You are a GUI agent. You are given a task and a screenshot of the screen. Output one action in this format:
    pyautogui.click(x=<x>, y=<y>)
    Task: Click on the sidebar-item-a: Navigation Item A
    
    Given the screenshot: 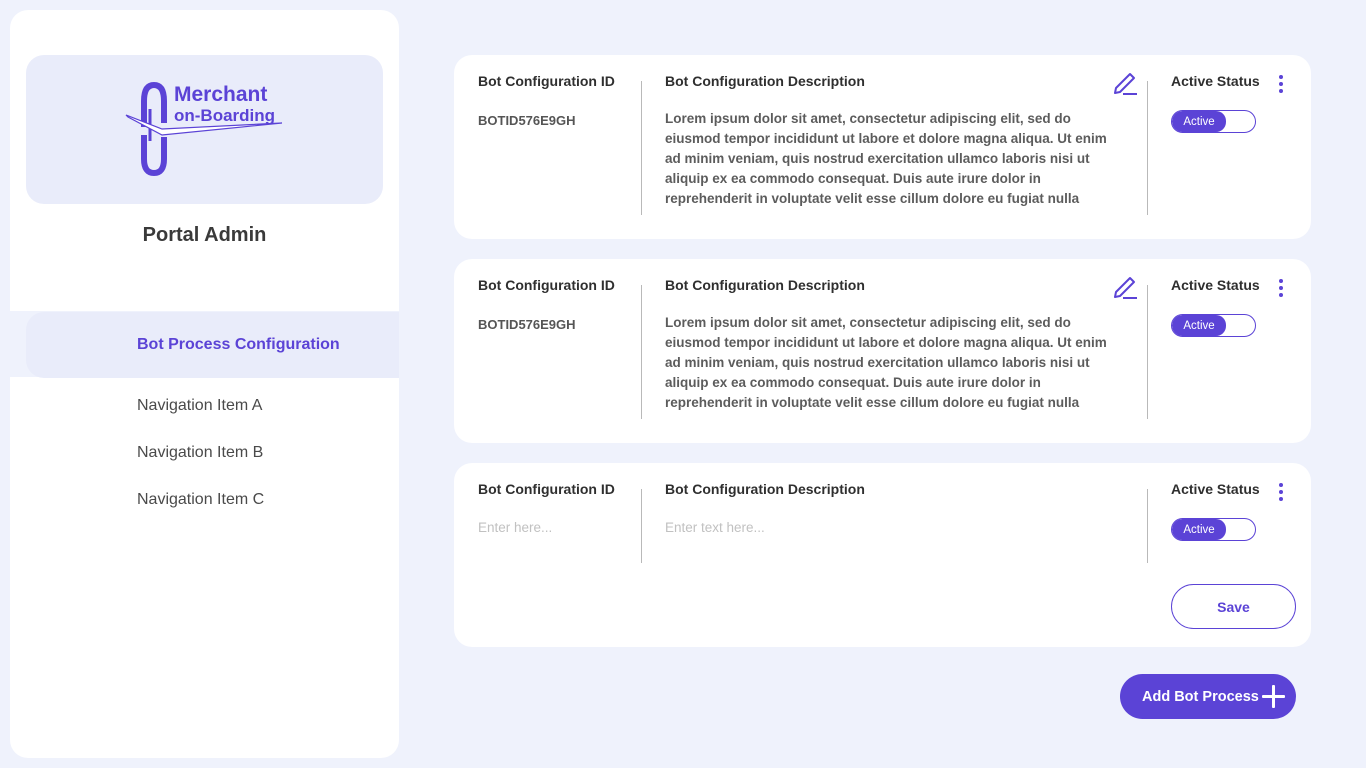 What is the action you would take?
    pyautogui.click(x=199, y=406)
    